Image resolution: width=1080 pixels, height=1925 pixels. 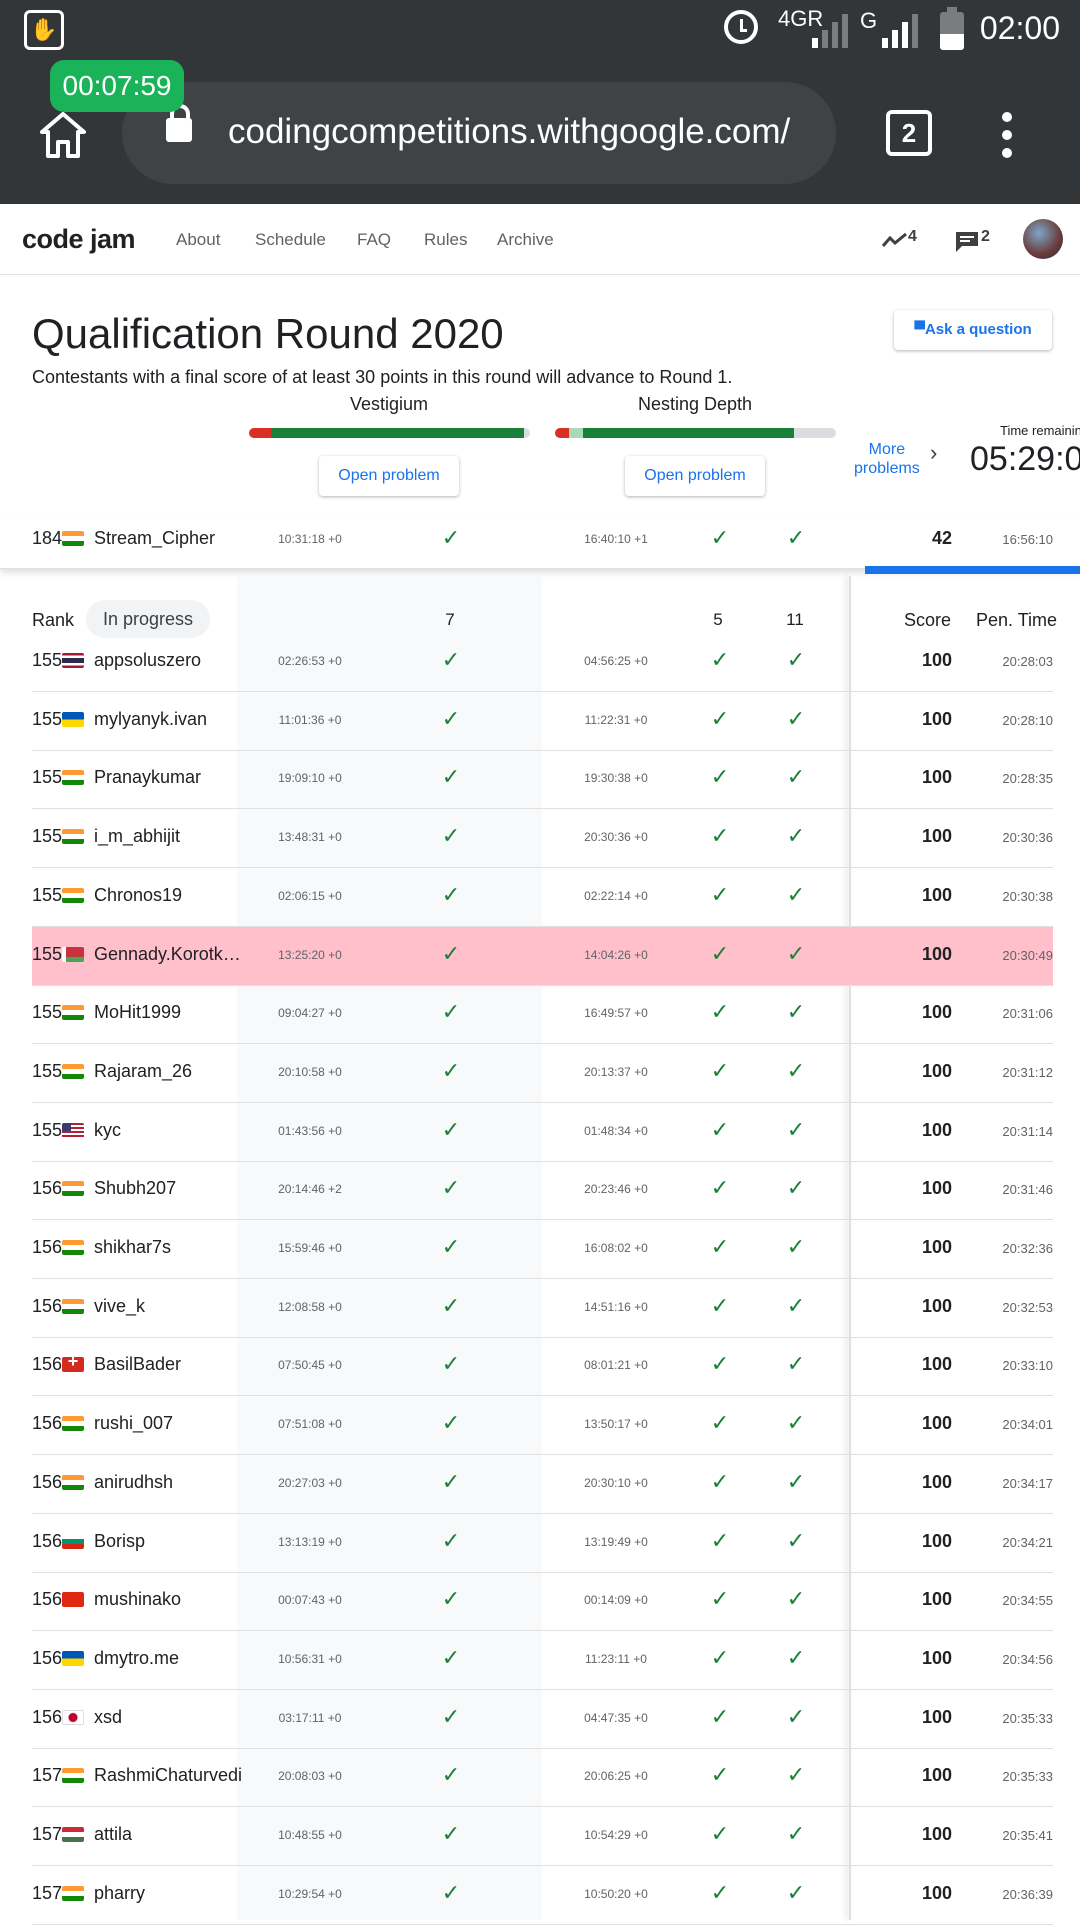 What do you see at coordinates (616, 1248) in the screenshot?
I see `nesting-time-cell: 16:08:02 +0` at bounding box center [616, 1248].